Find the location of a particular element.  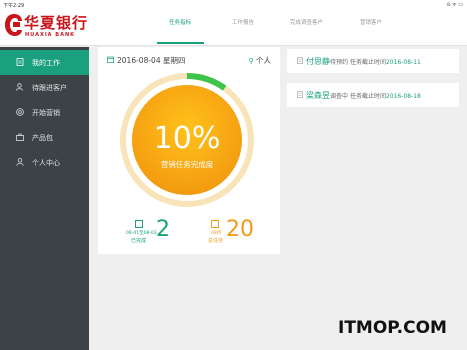

task-due-date: 2016-08-11 is located at coordinates (403, 62).